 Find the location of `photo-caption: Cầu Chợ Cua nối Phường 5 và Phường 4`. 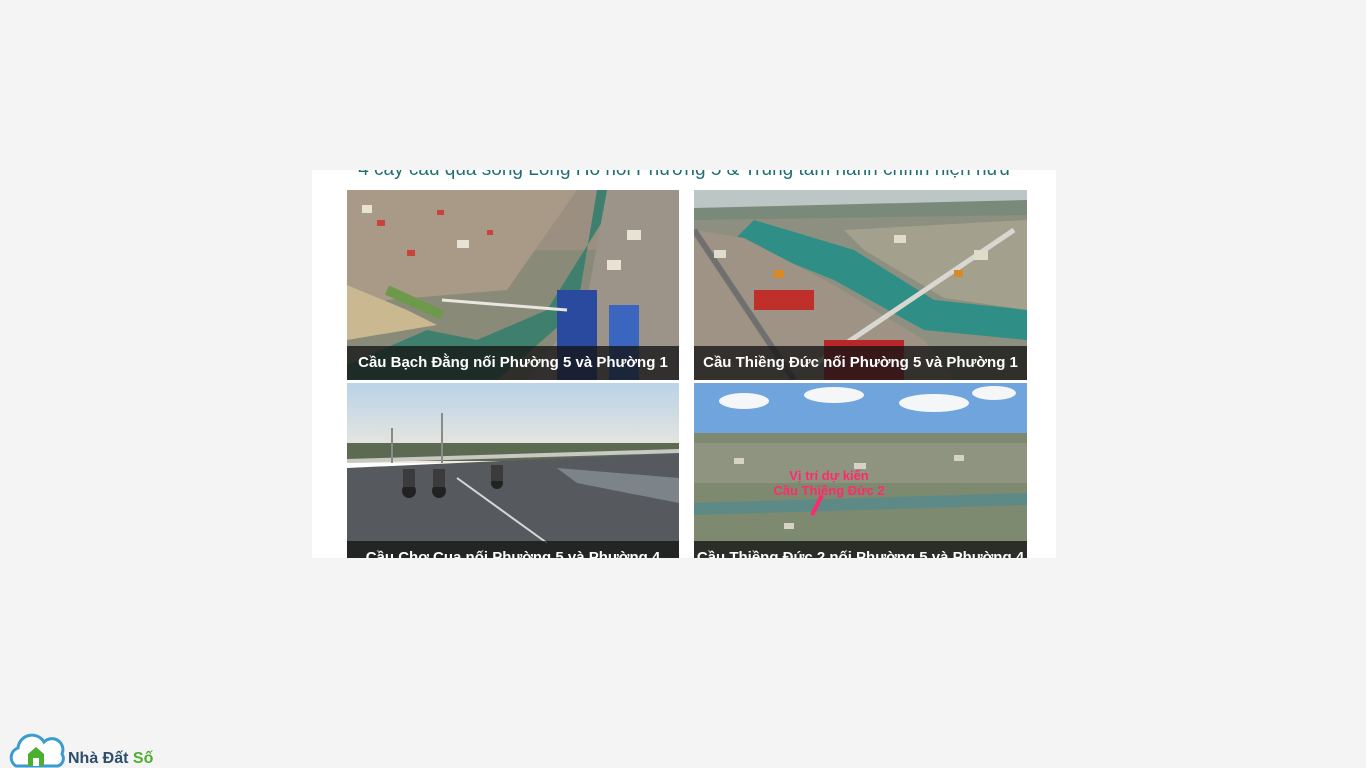

photo-caption: Cầu Chợ Cua nối Phường 5 và Phường 4 is located at coordinates (513, 549).